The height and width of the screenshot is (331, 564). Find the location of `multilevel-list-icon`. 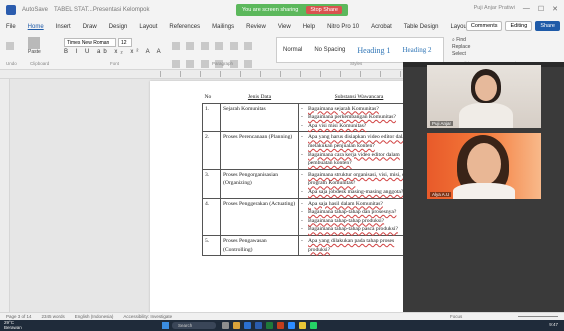

multilevel-list-icon is located at coordinates (204, 45).